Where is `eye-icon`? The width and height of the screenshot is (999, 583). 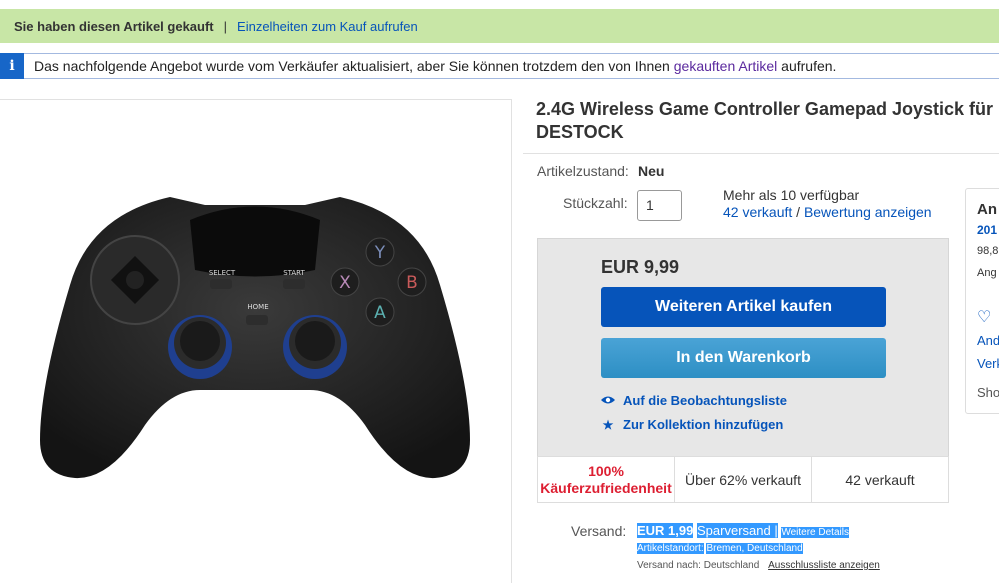
eye-icon is located at coordinates (608, 401).